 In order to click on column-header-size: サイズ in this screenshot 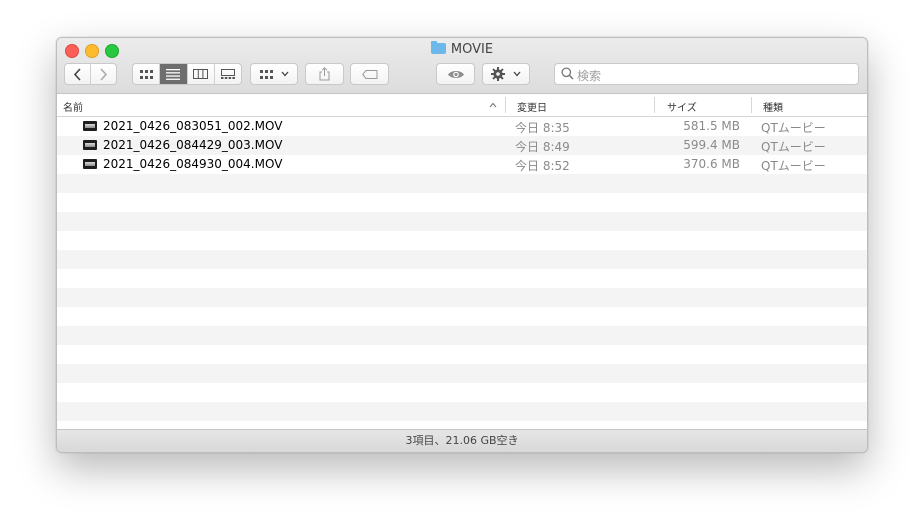, I will do `click(682, 106)`.